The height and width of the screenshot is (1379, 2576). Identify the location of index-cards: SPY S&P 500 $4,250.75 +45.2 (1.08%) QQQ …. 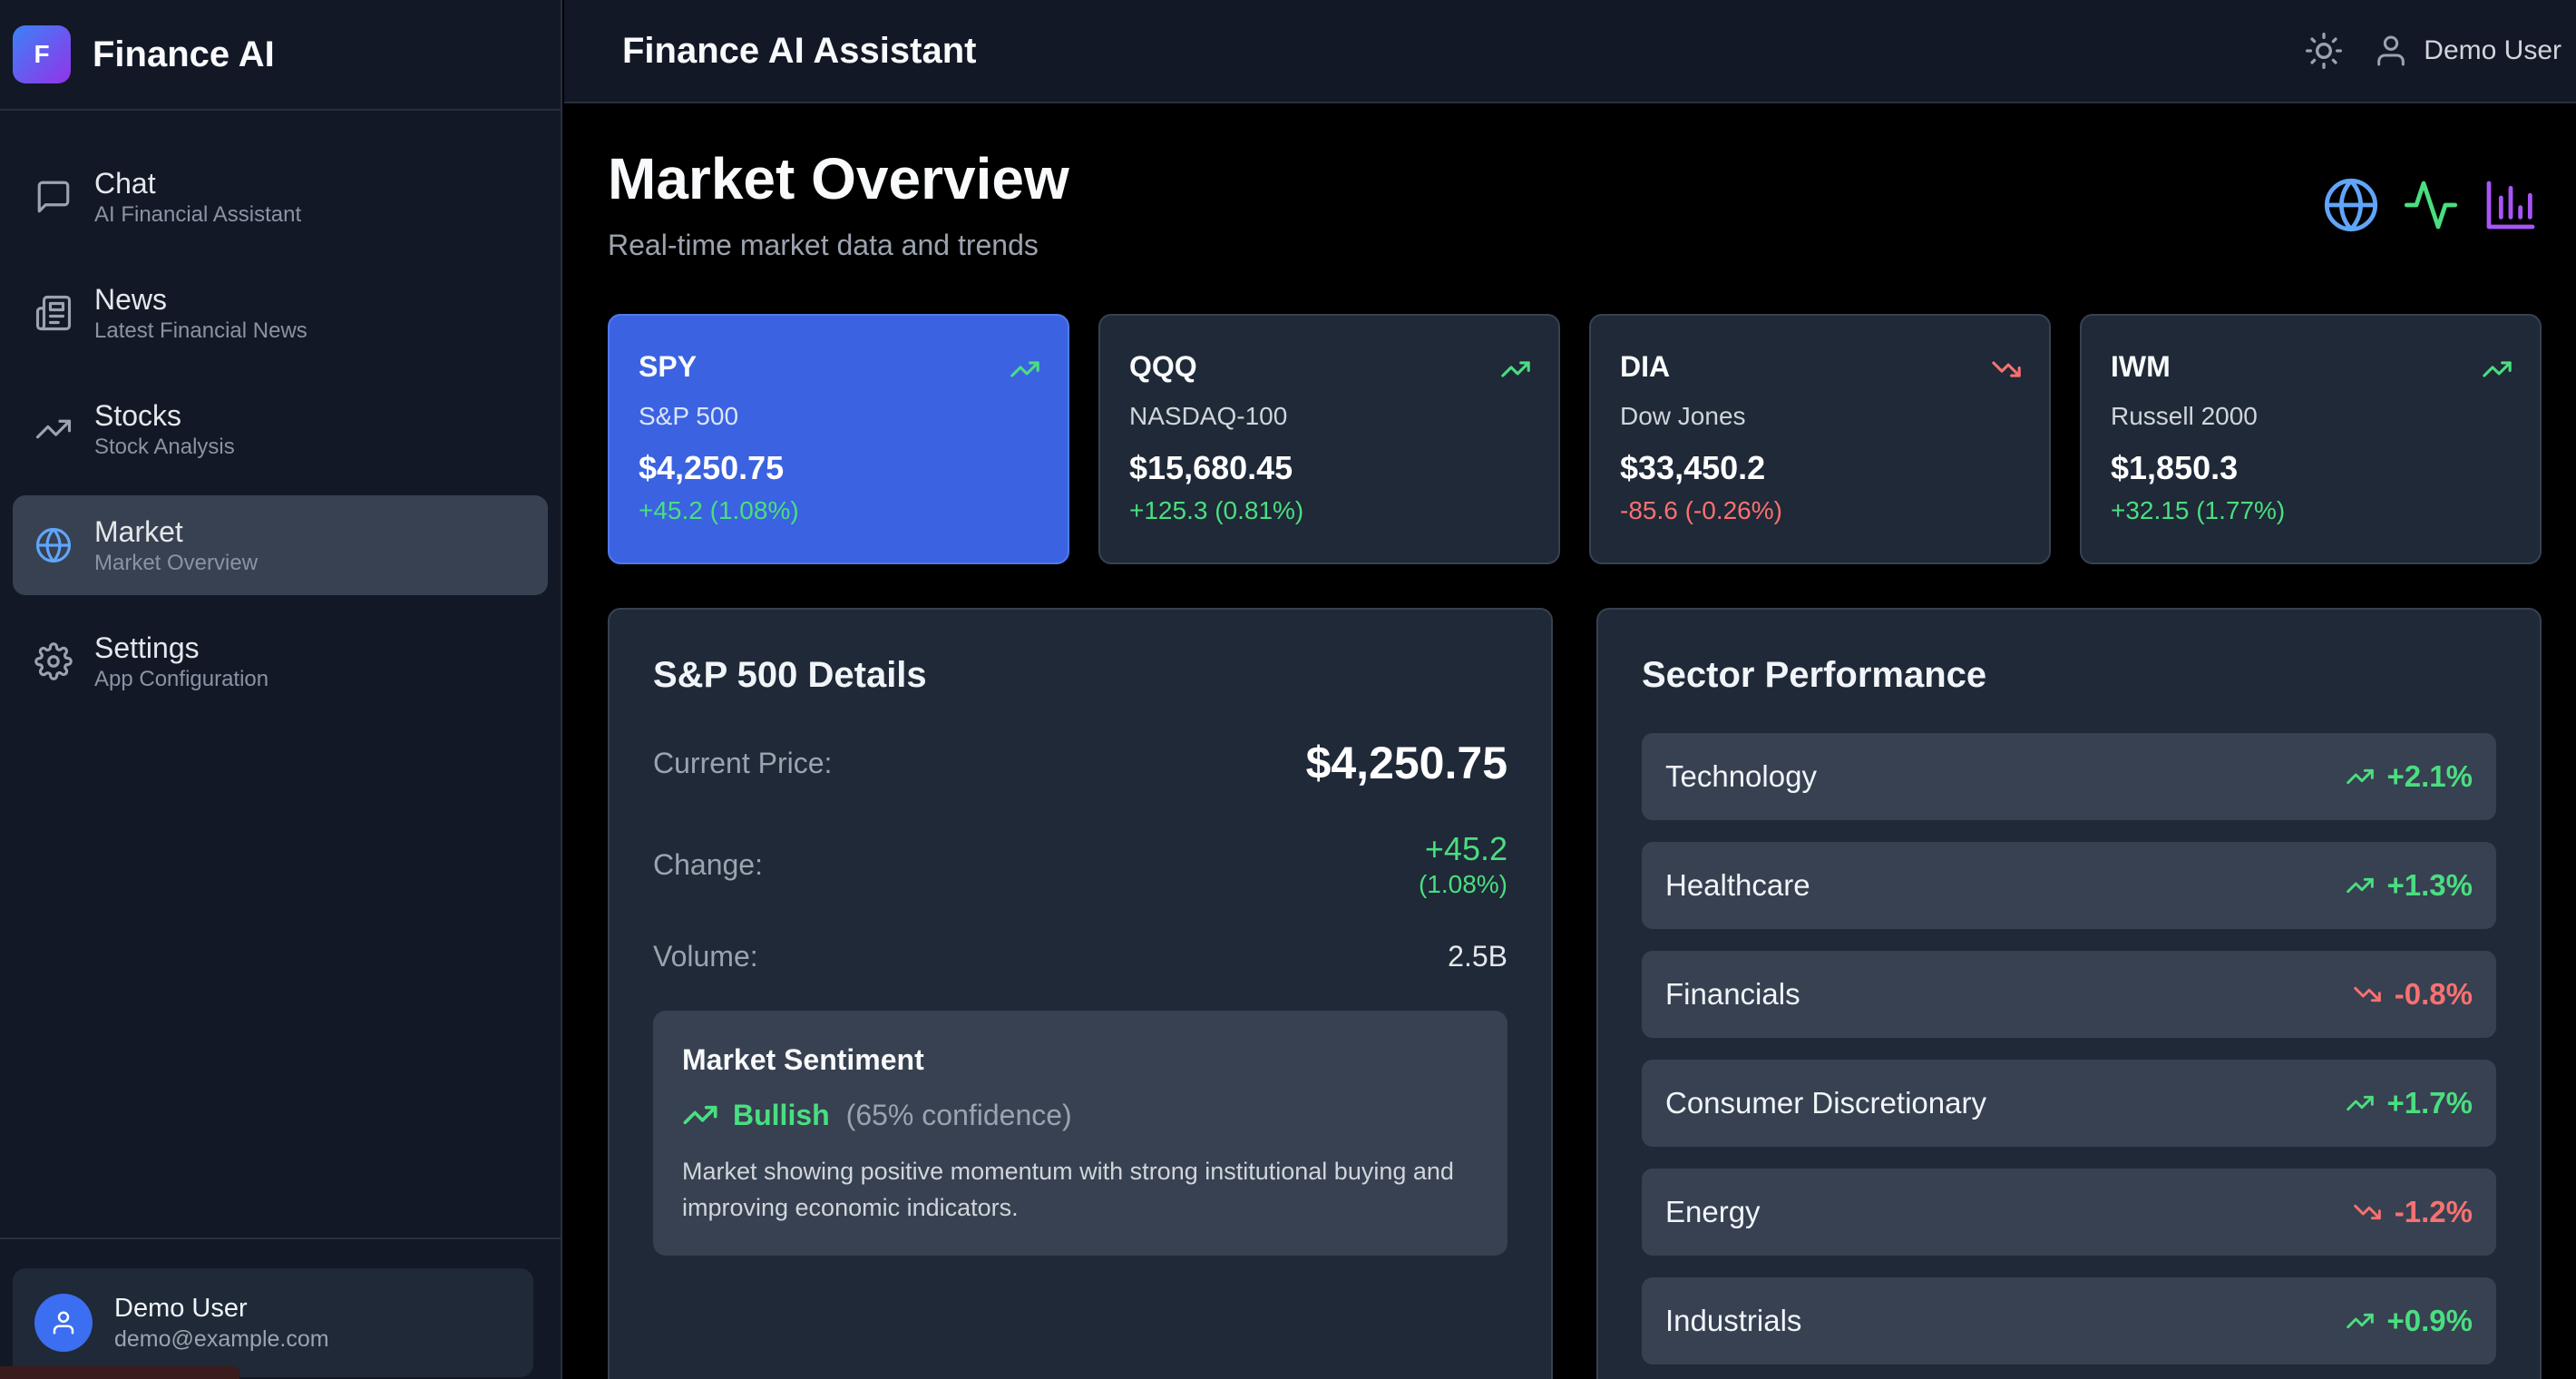
(1575, 439).